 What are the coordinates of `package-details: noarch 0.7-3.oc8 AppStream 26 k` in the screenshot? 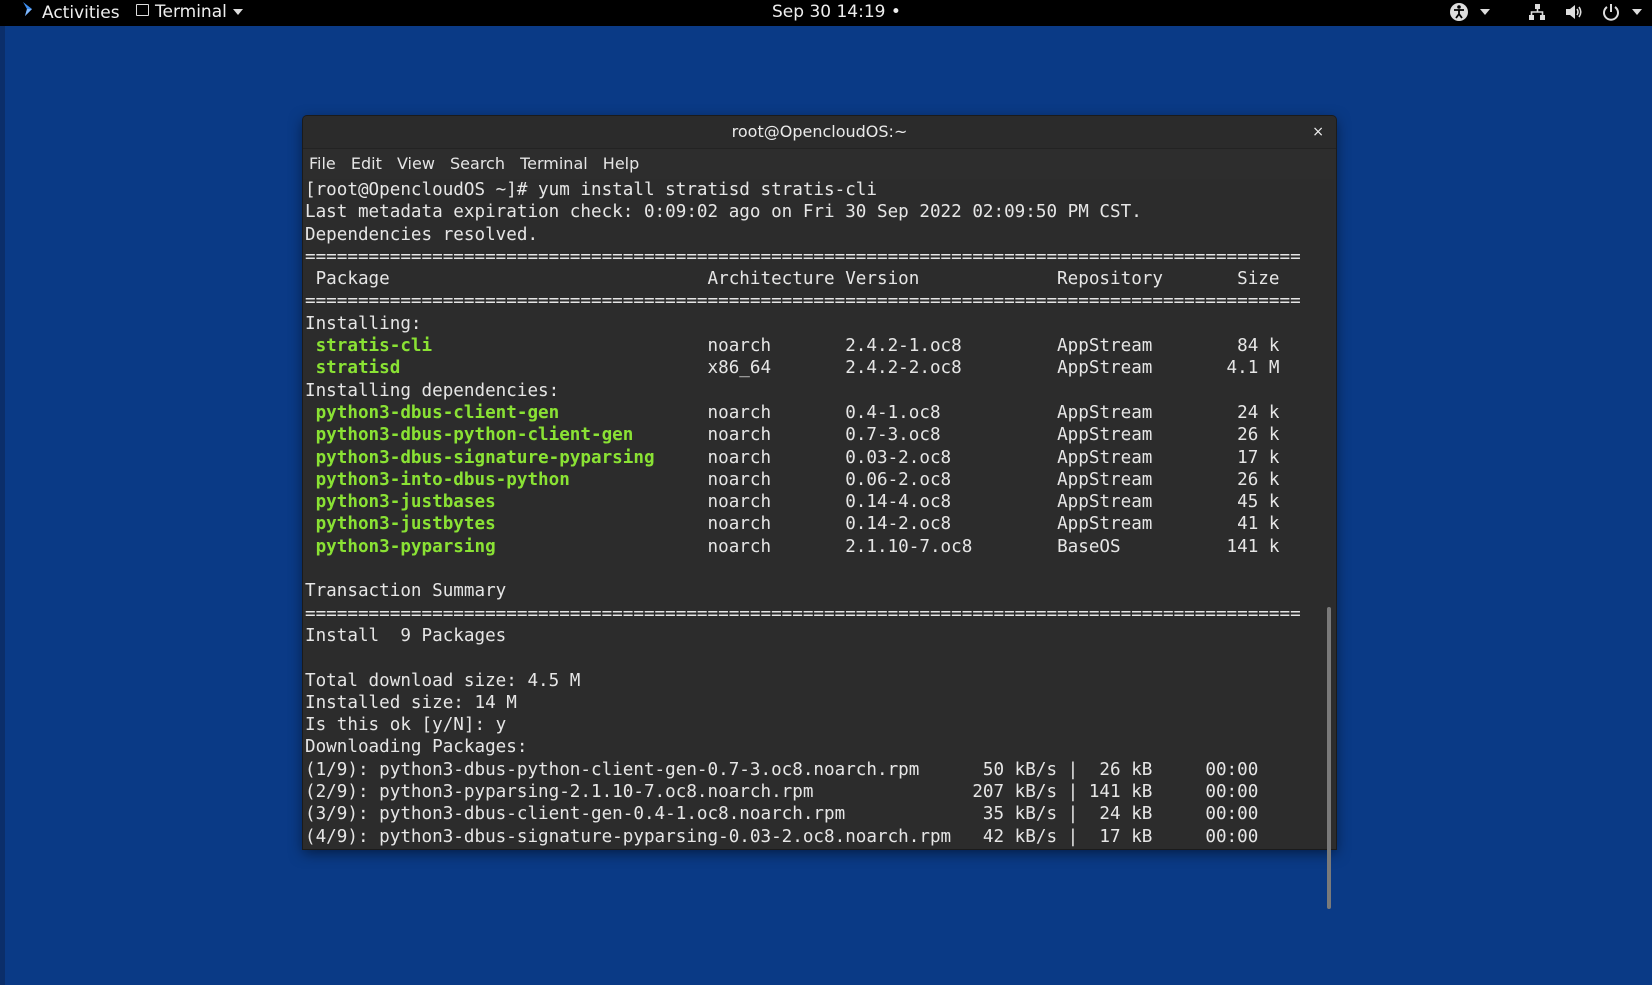 It's located at (956, 435).